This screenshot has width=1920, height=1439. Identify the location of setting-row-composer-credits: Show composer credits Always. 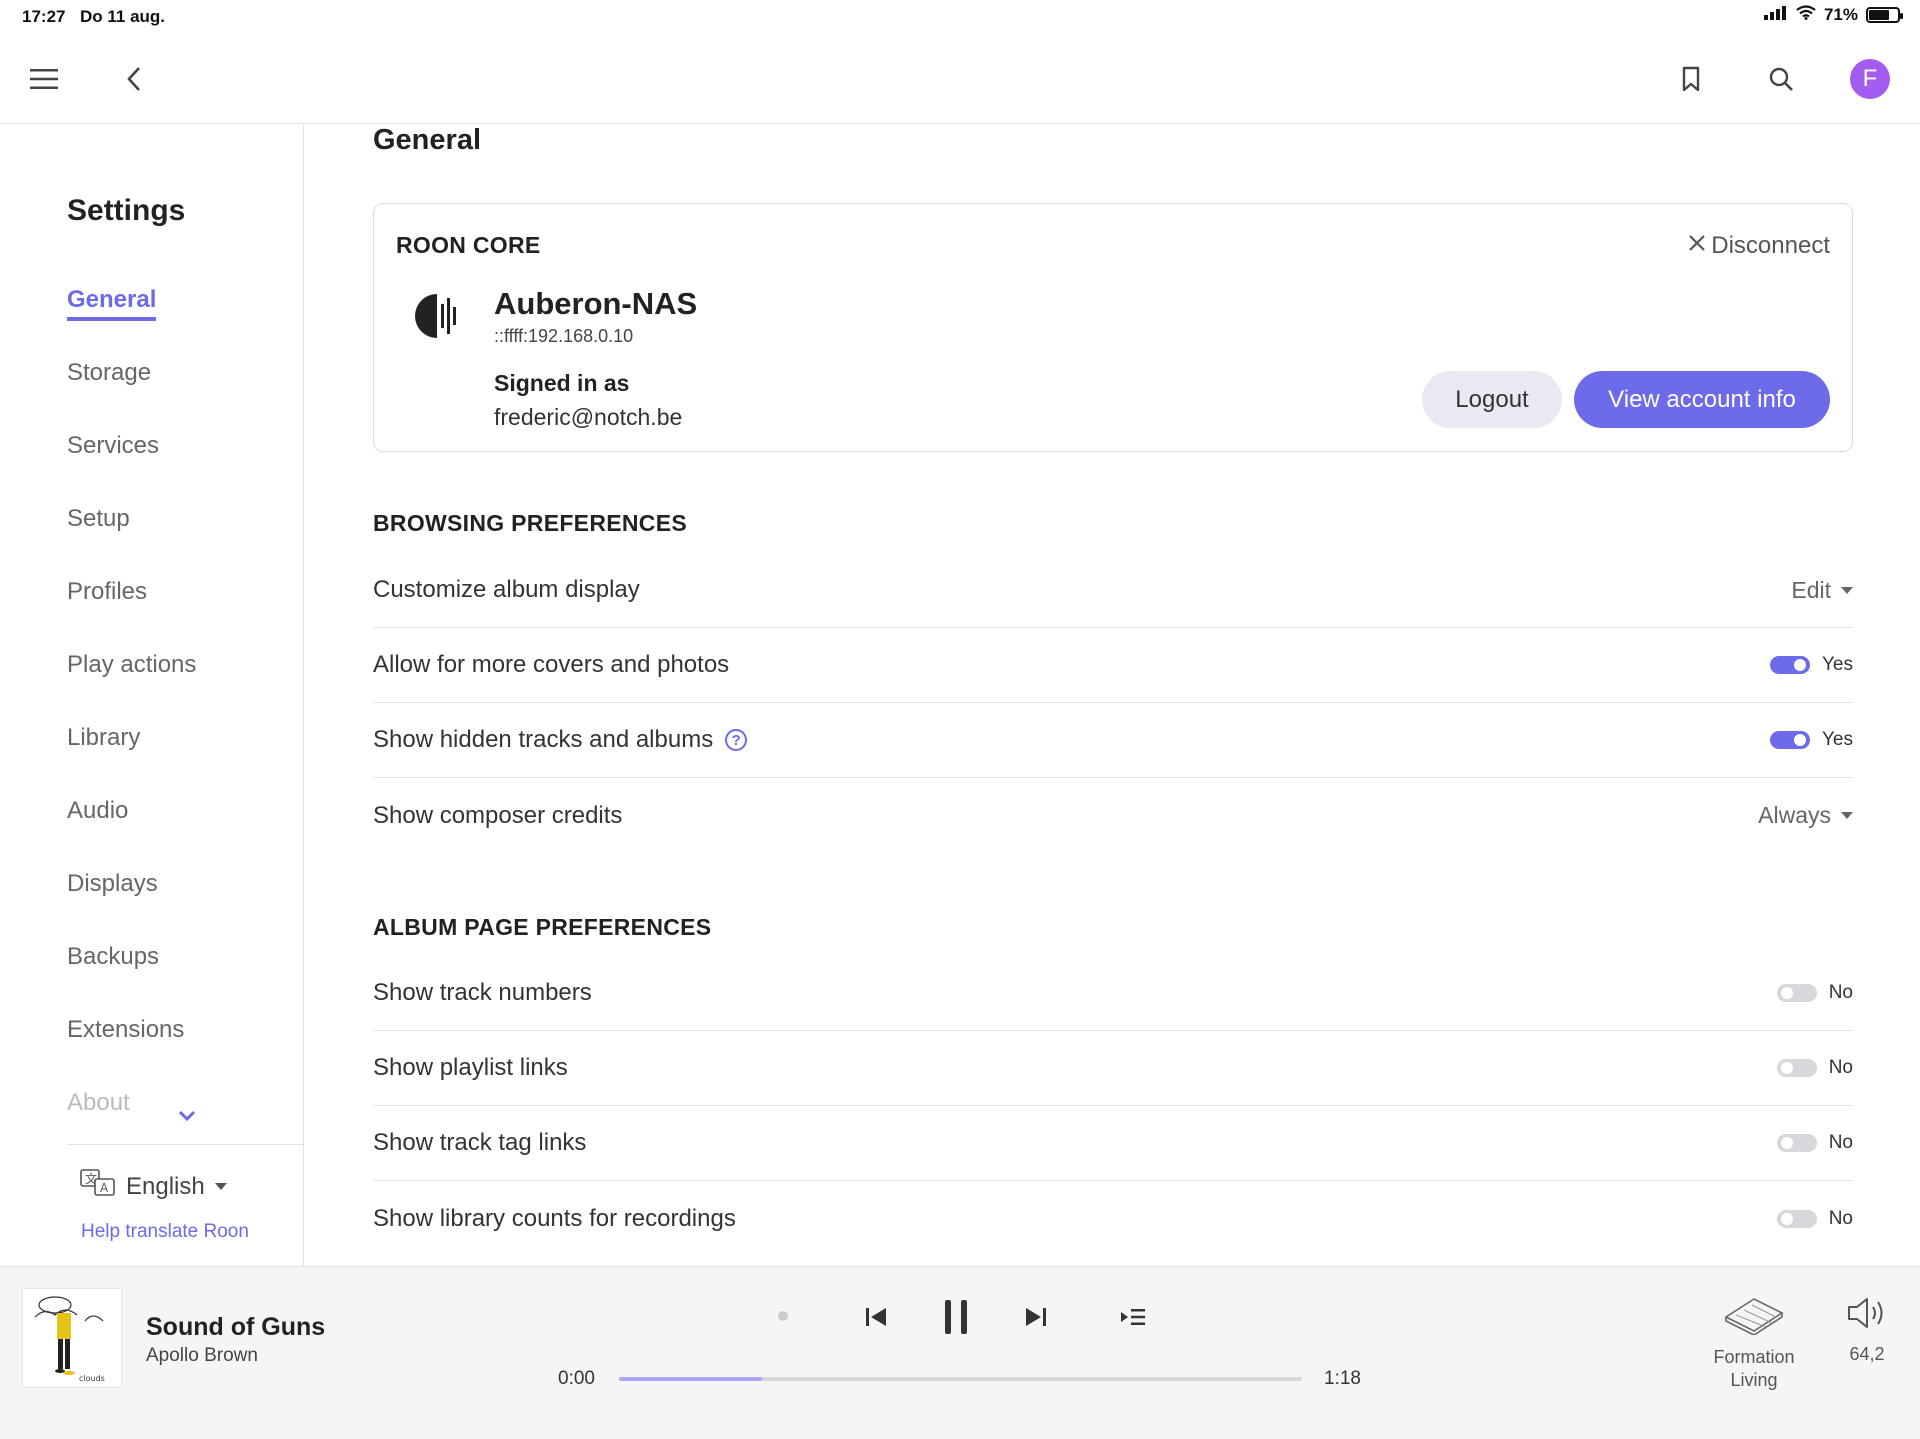
(1113, 815).